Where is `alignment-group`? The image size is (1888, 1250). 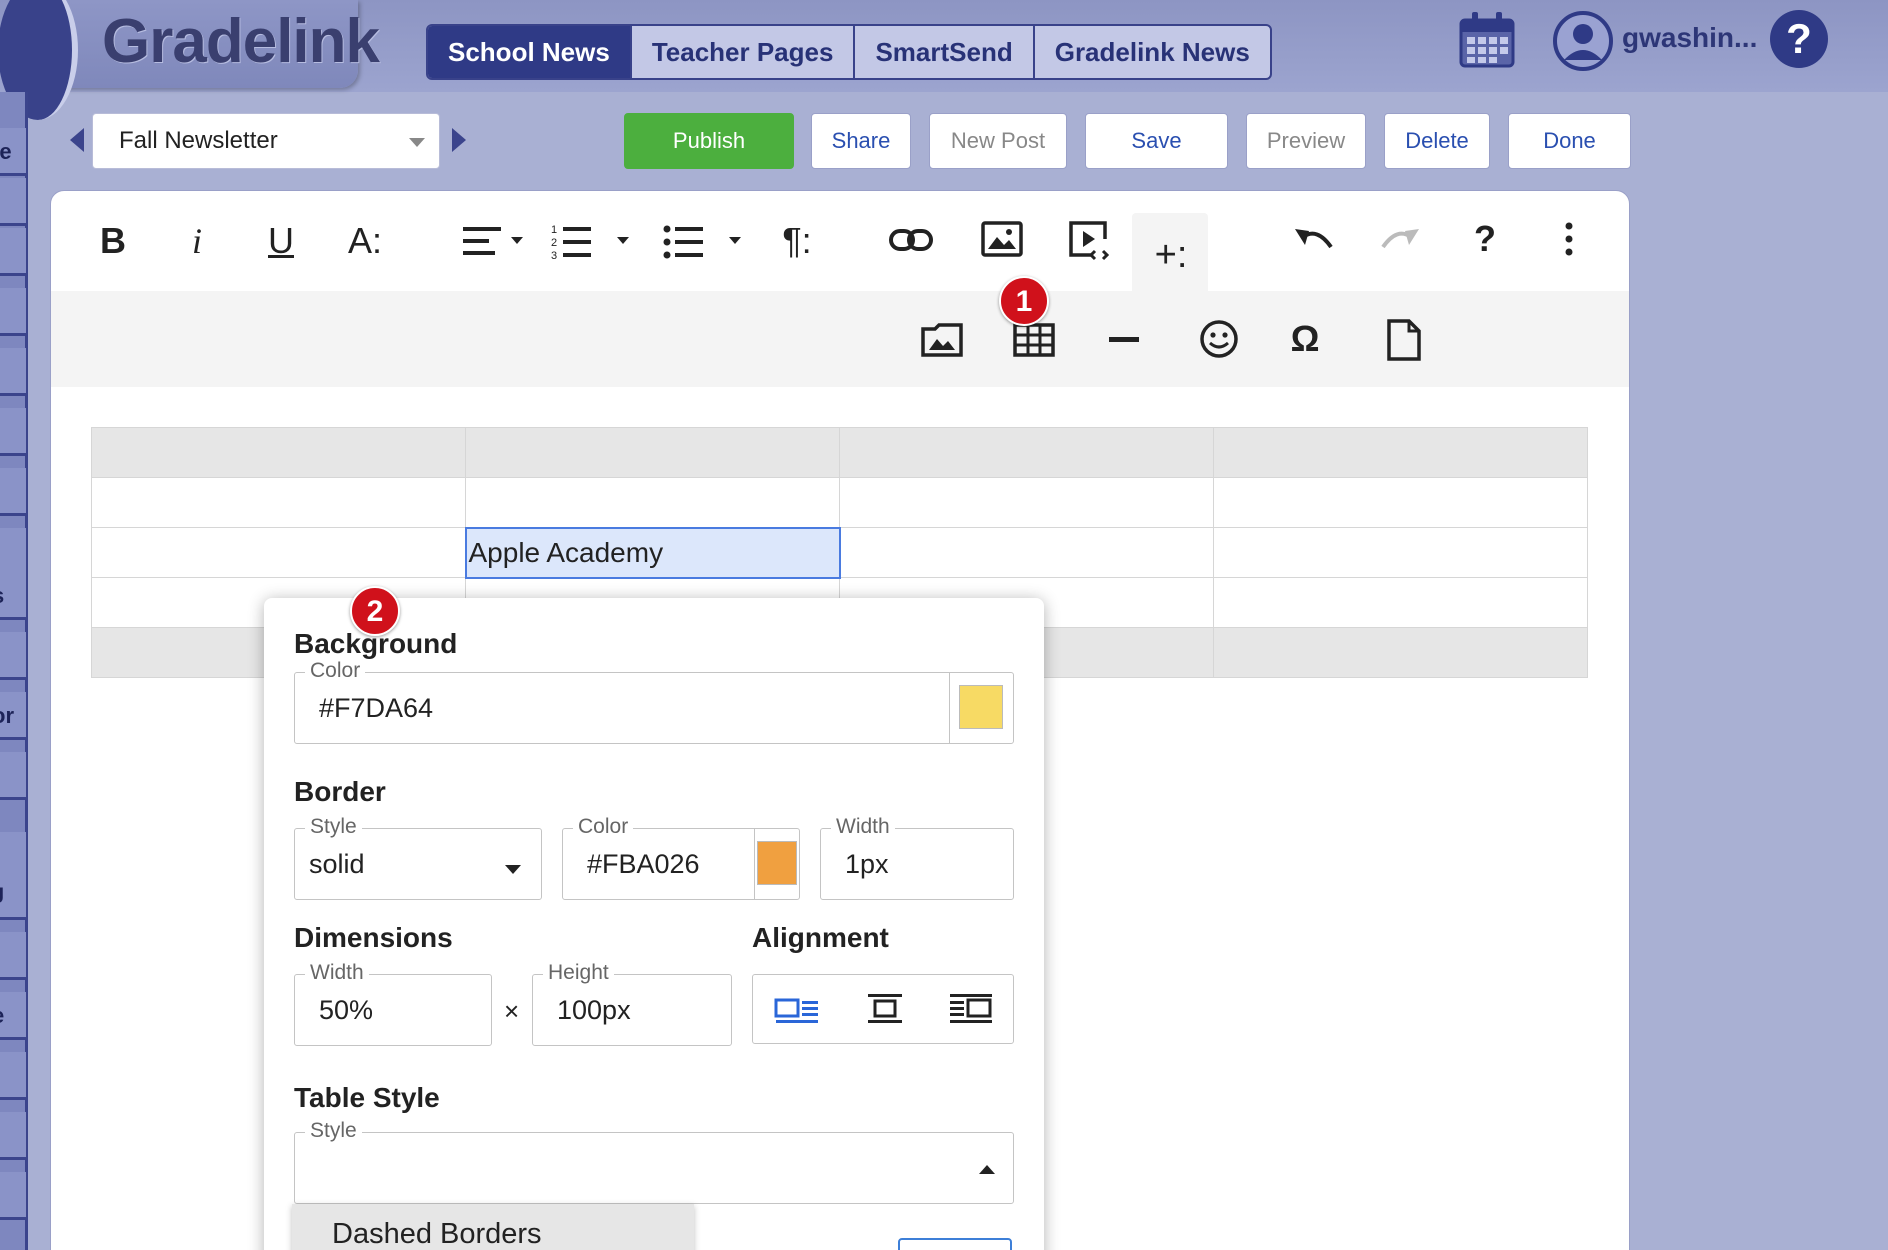 alignment-group is located at coordinates (883, 1009).